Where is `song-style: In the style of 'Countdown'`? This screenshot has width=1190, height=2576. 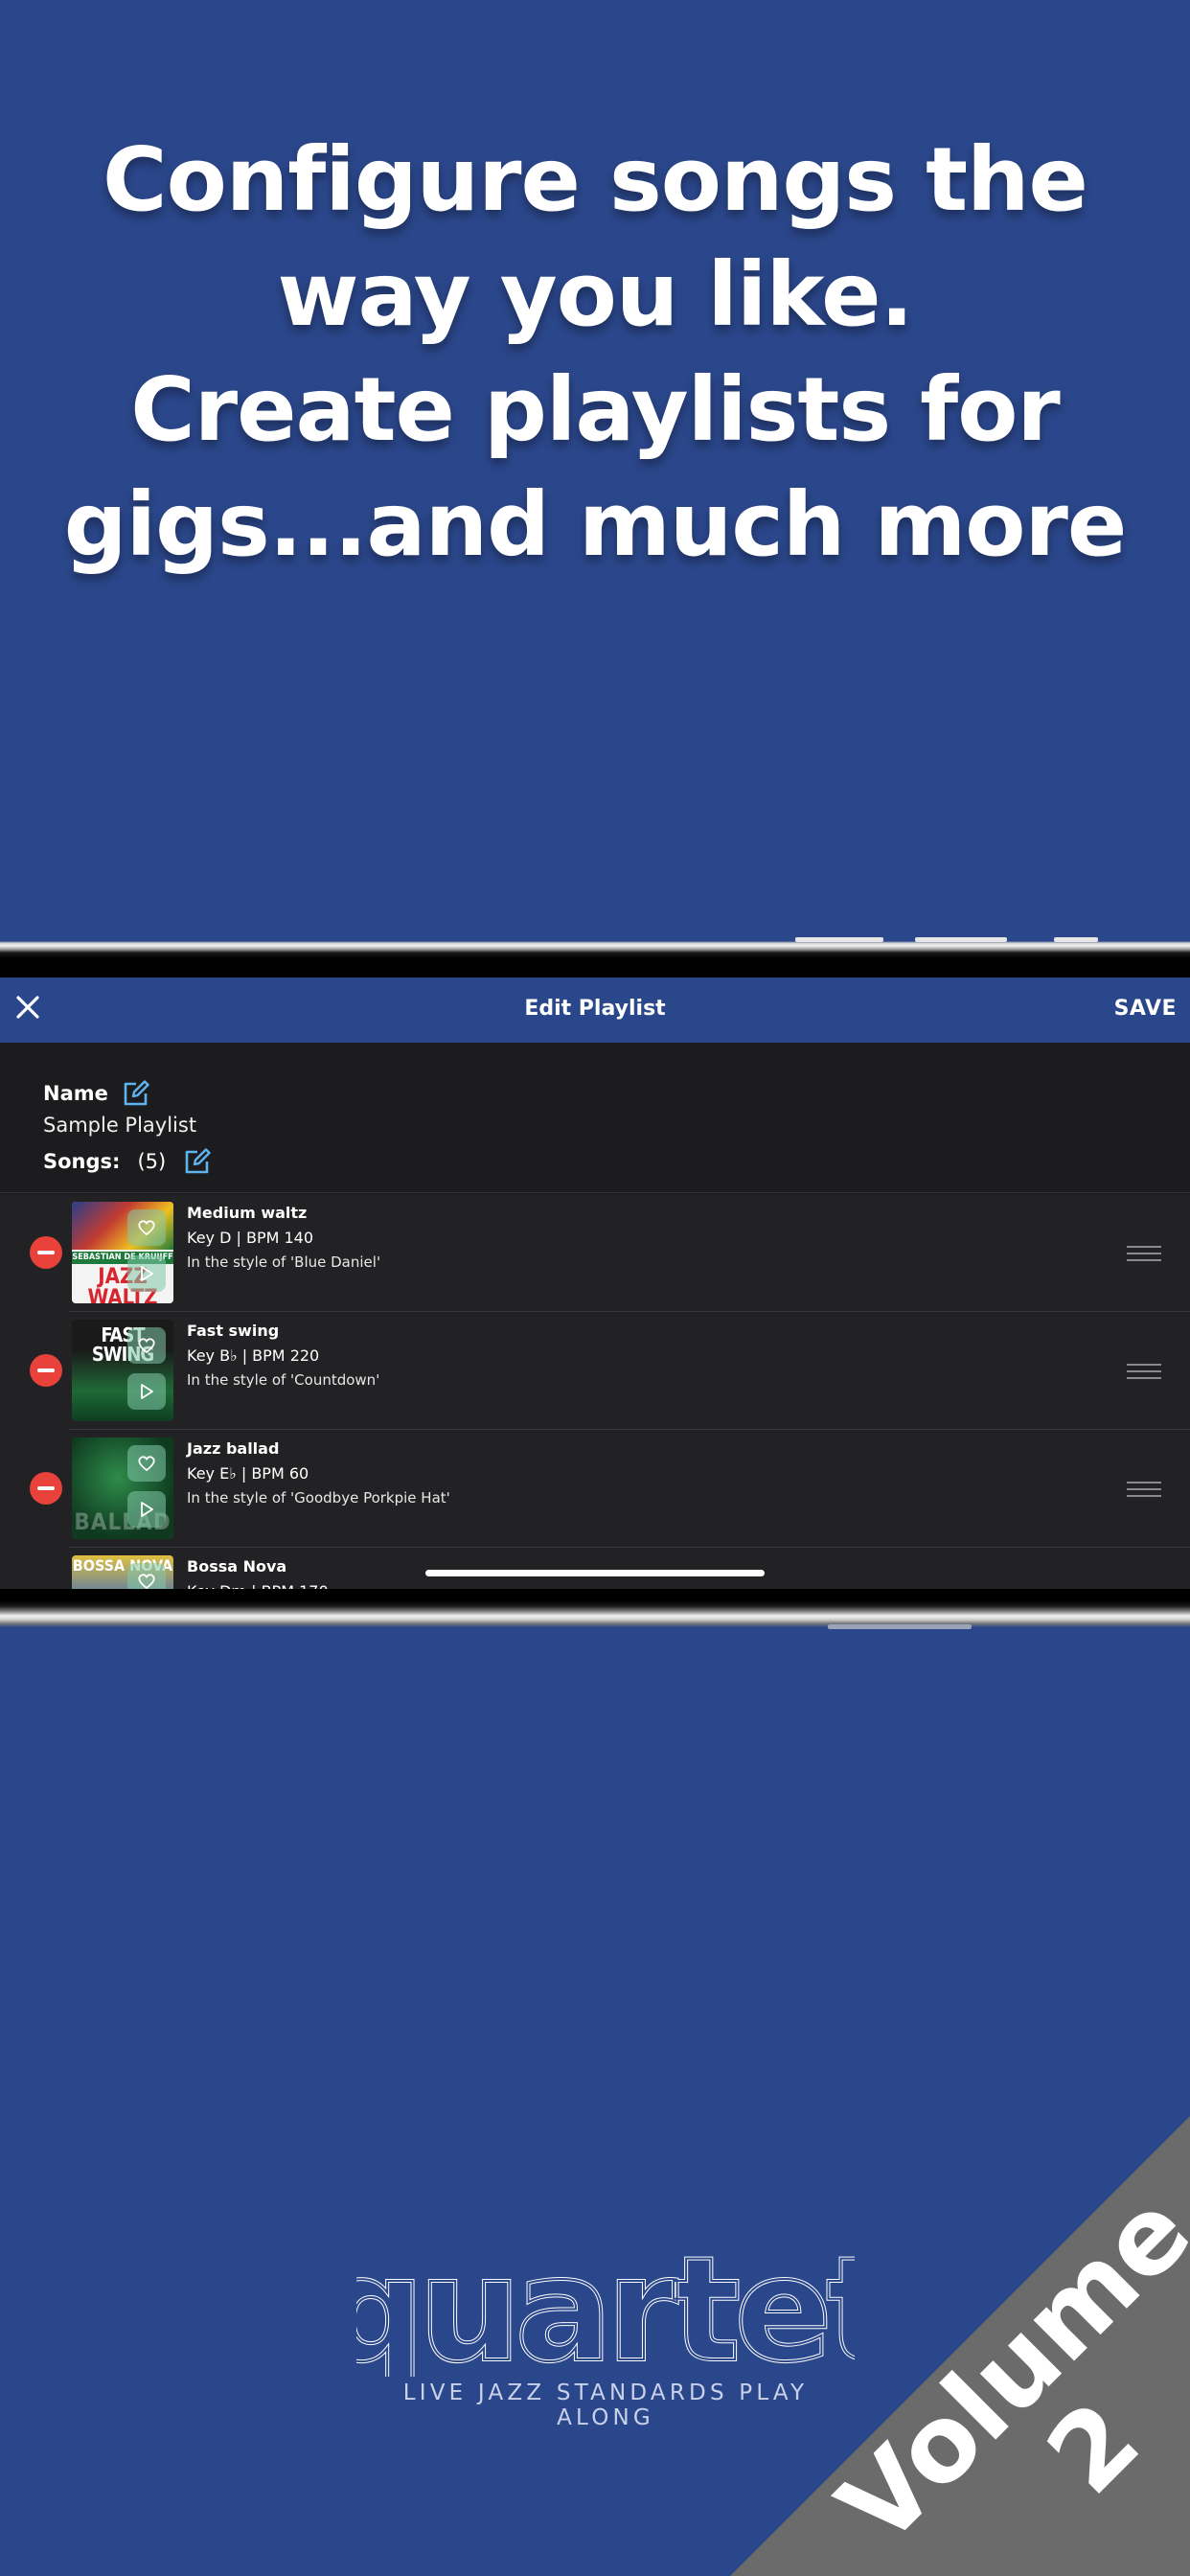 song-style: In the style of 'Countdown' is located at coordinates (284, 1380).